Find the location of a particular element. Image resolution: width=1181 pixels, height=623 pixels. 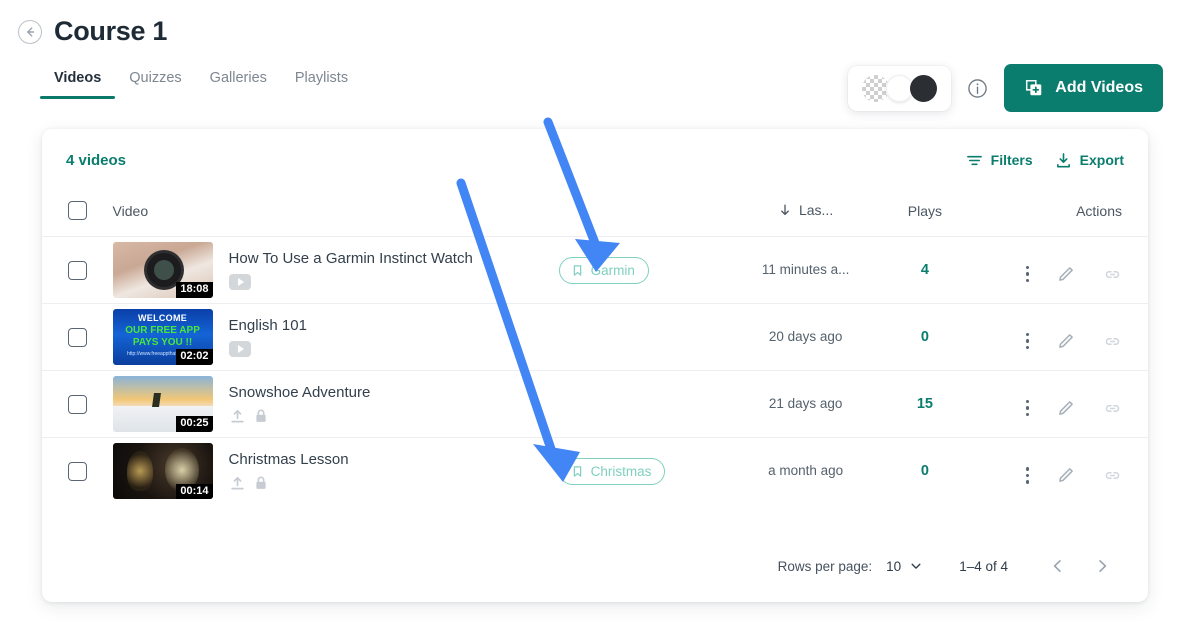

rows-per-page-value: 10 is located at coordinates (894, 566).